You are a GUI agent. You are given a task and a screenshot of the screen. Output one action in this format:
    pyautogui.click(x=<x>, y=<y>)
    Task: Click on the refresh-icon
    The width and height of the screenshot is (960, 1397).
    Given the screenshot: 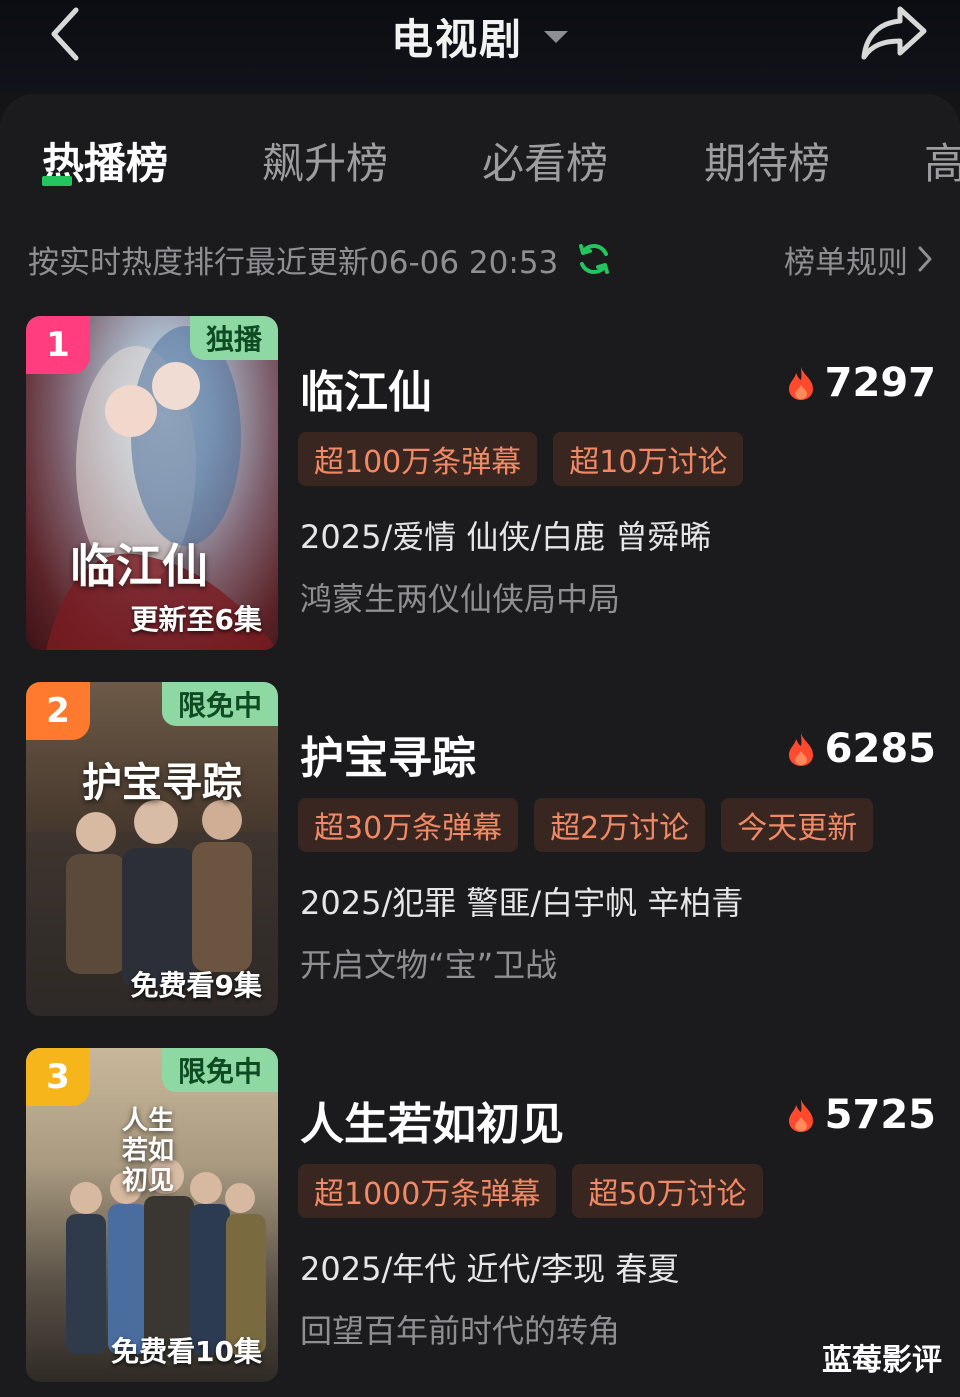 What is the action you would take?
    pyautogui.click(x=594, y=259)
    